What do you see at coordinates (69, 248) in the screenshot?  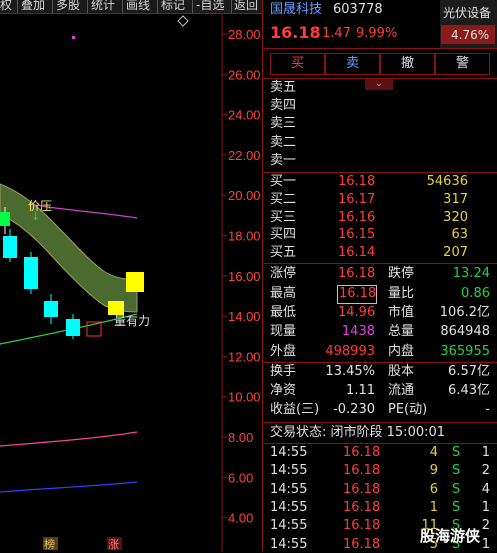 I see `channel-band` at bounding box center [69, 248].